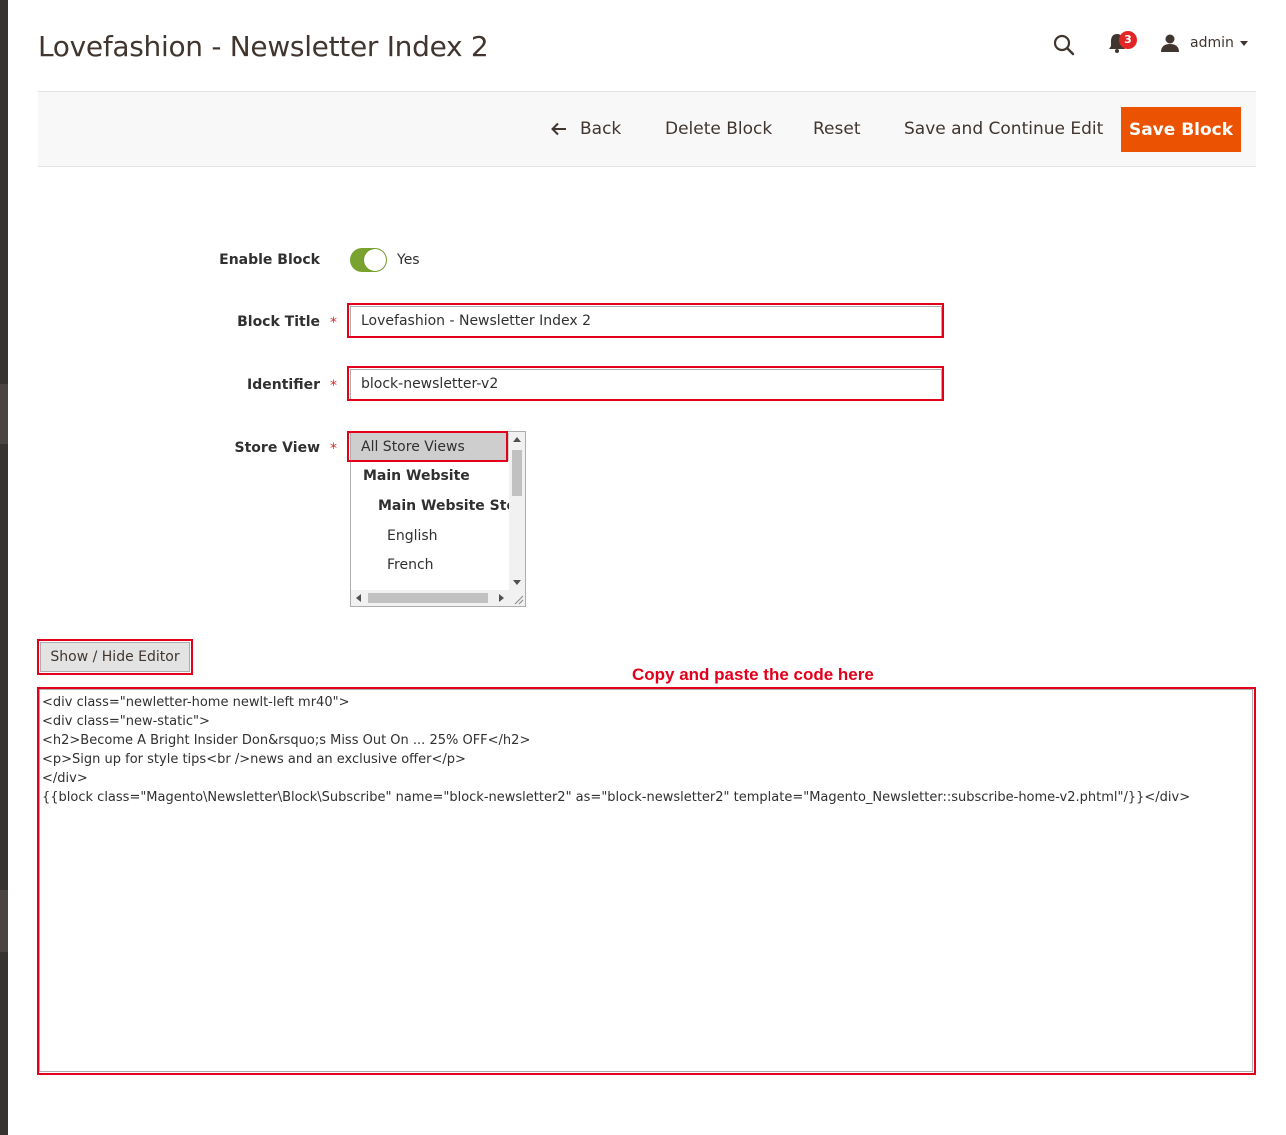 The image size is (1286, 1135). What do you see at coordinates (408, 260) in the screenshot?
I see `enable-block-value: Yes` at bounding box center [408, 260].